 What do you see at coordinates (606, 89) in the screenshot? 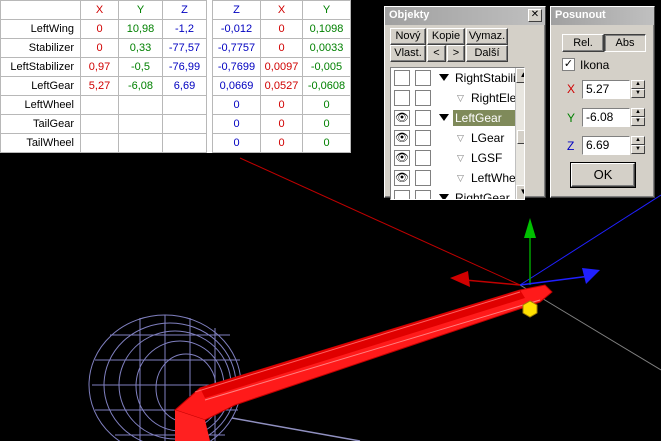
I see `x-input: 5.27` at bounding box center [606, 89].